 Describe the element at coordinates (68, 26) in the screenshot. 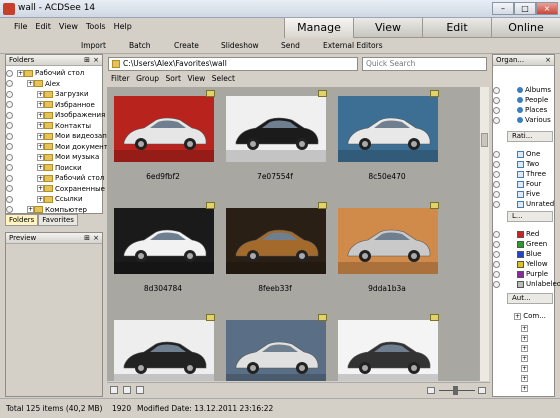

I see `menu-view: View` at that location.